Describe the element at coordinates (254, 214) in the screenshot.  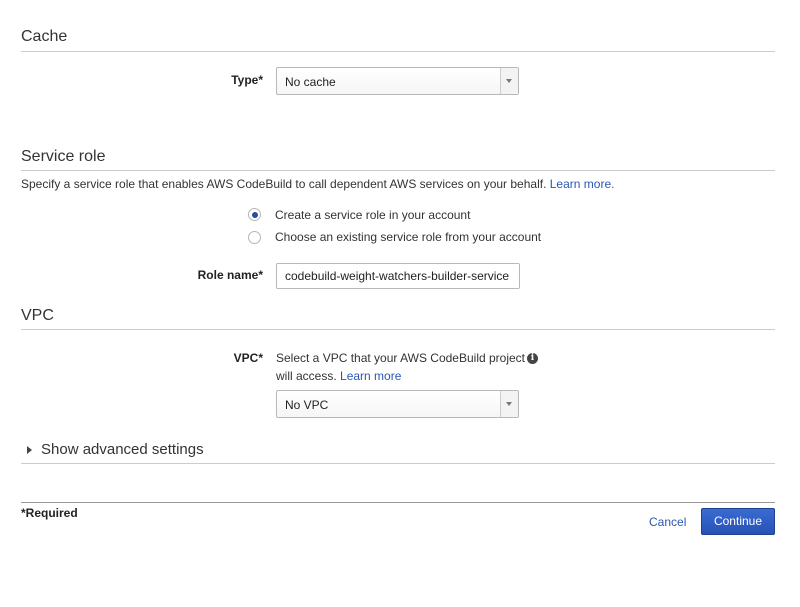
I see `radio-create-service-role` at that location.